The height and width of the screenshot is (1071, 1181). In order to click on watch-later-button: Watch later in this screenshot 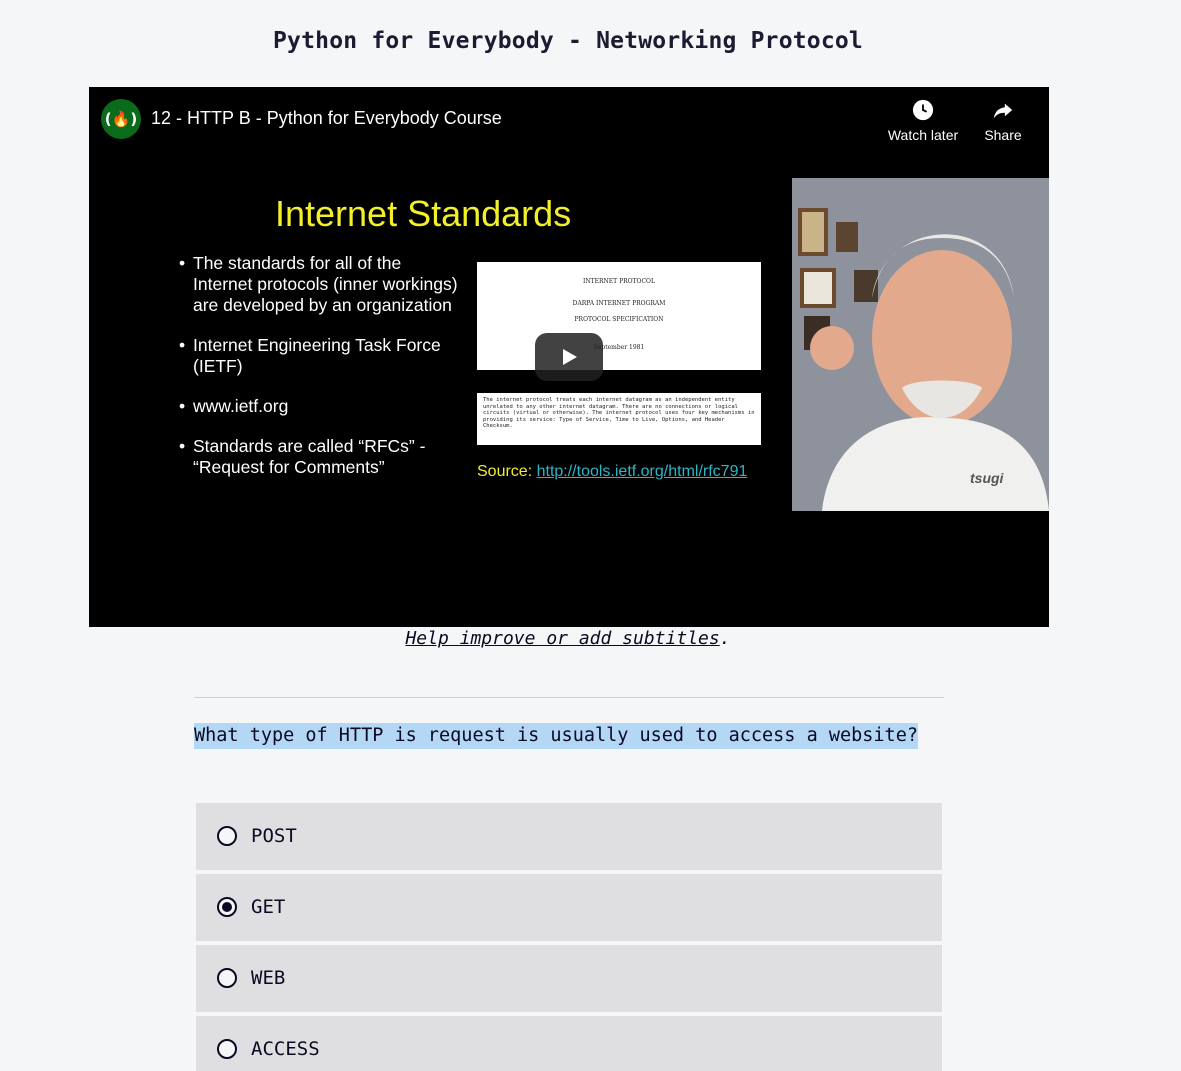, I will do `click(923, 121)`.